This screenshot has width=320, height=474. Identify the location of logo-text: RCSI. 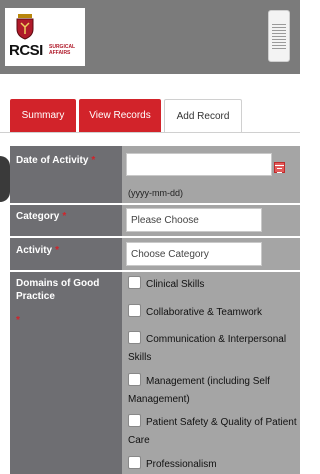
(26, 50).